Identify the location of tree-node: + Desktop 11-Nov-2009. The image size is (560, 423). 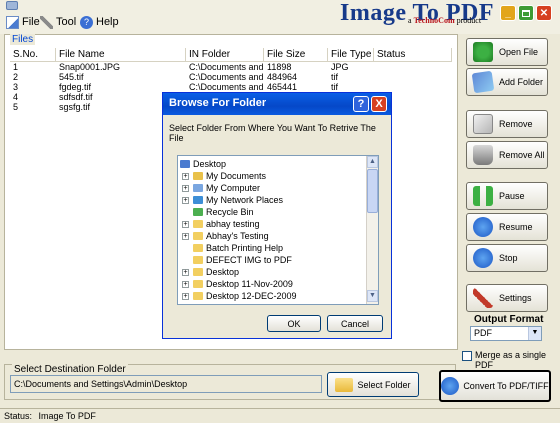
(279, 284).